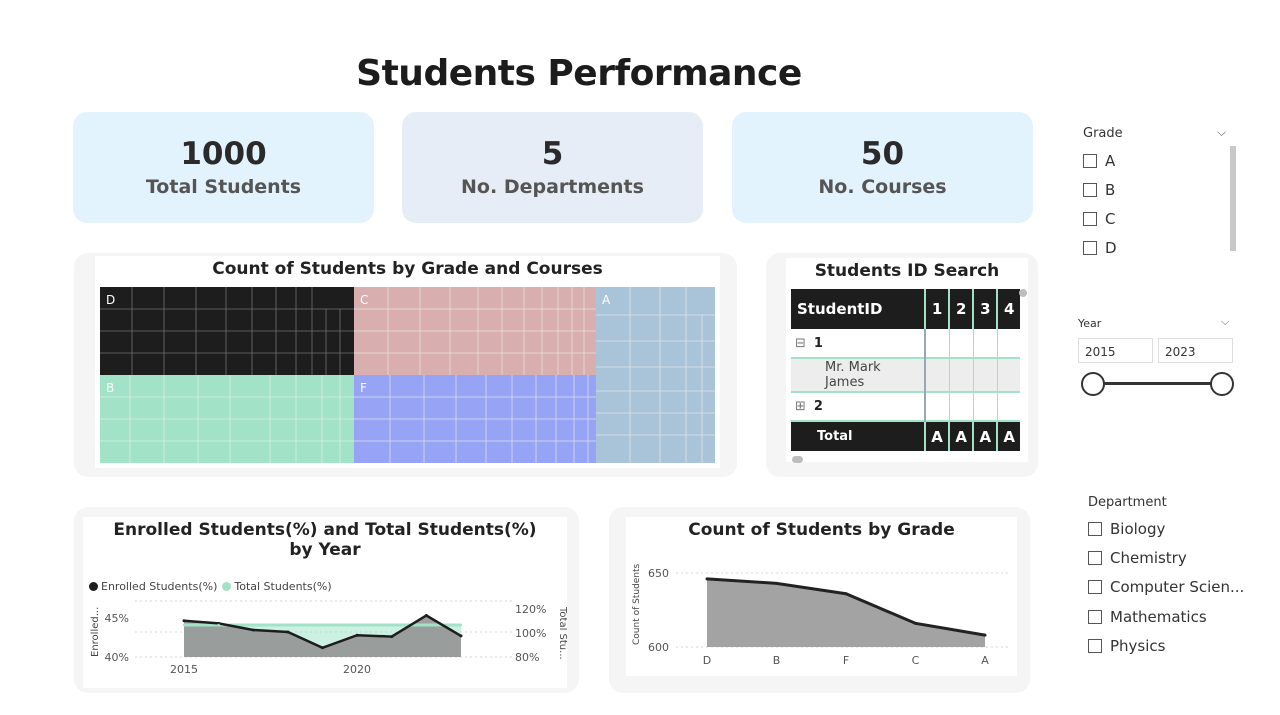 This screenshot has width=1280, height=715. What do you see at coordinates (357, 669) in the screenshot?
I see `x-tick: 2020` at bounding box center [357, 669].